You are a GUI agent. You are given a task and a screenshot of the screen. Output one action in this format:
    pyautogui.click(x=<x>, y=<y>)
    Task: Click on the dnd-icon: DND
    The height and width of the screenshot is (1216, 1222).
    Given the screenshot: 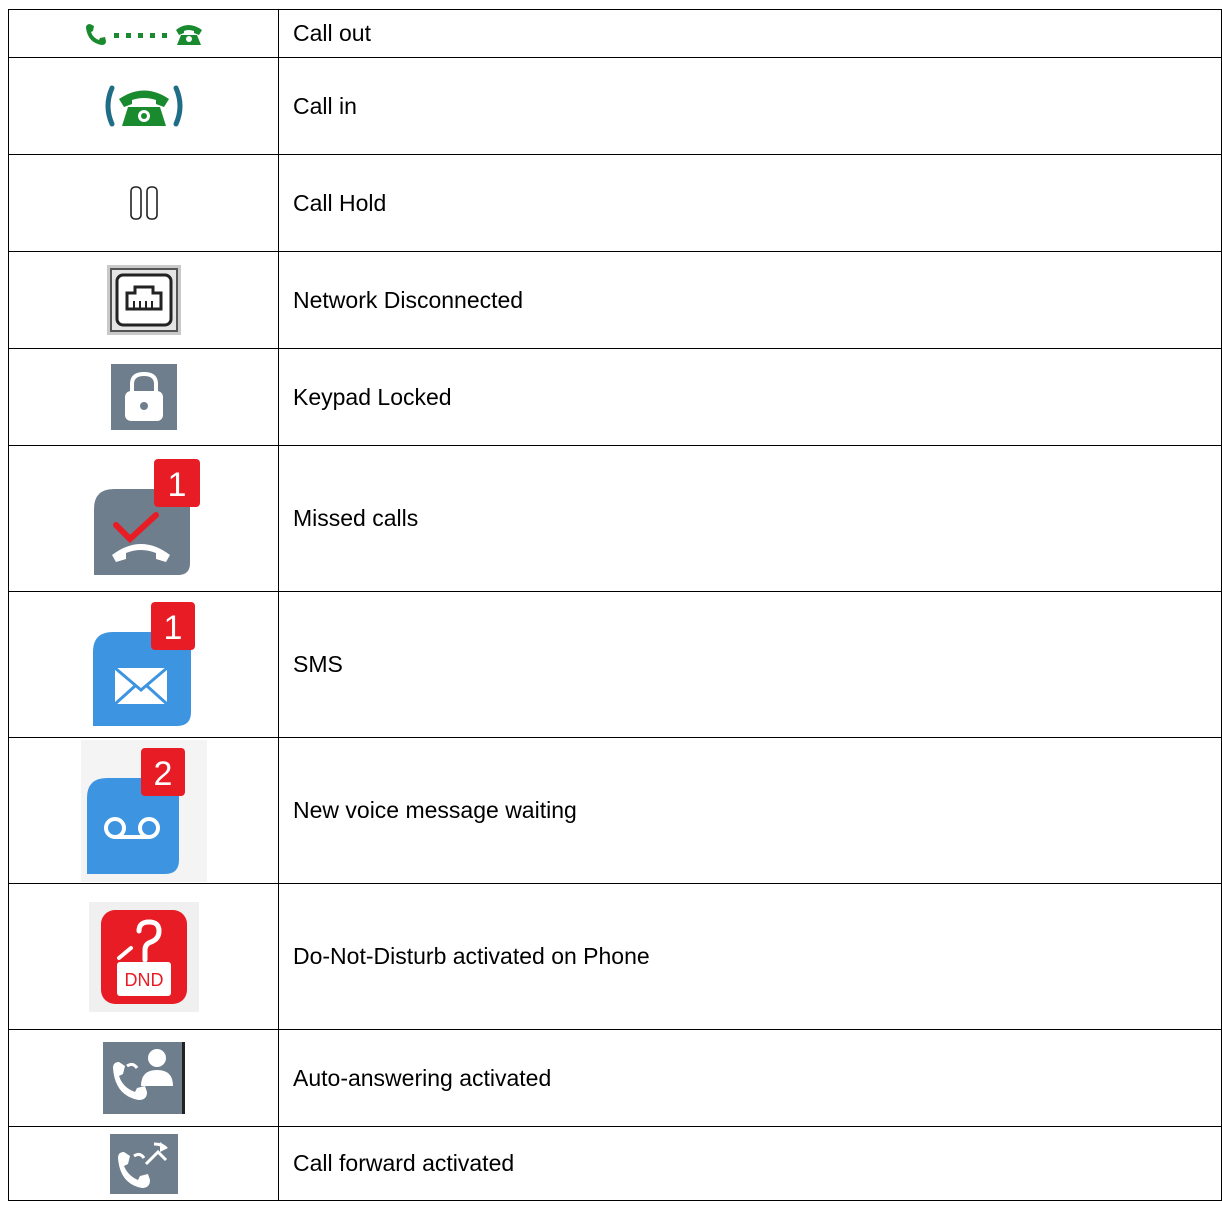 What is the action you would take?
    pyautogui.click(x=143, y=956)
    